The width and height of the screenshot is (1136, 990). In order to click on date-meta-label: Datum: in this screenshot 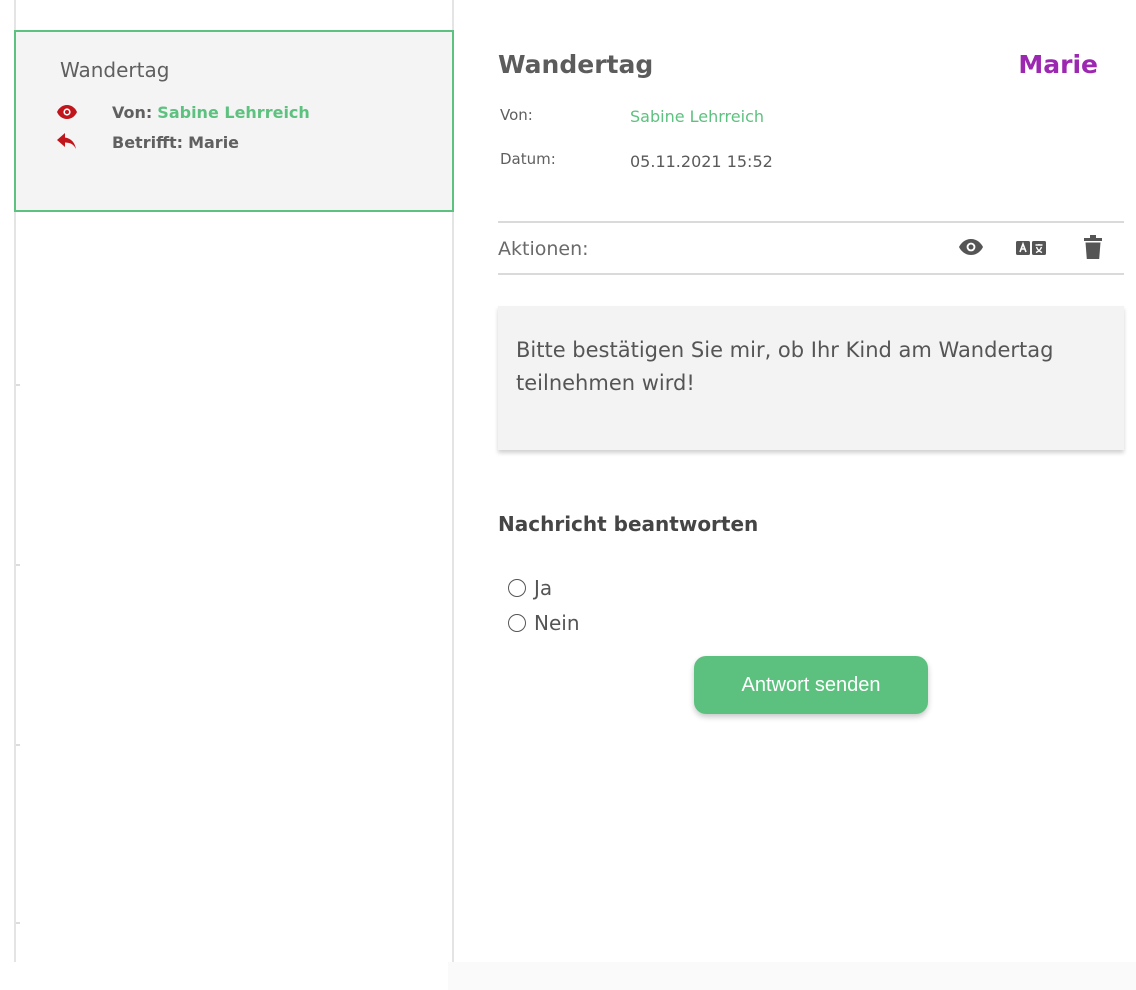, I will do `click(528, 159)`.